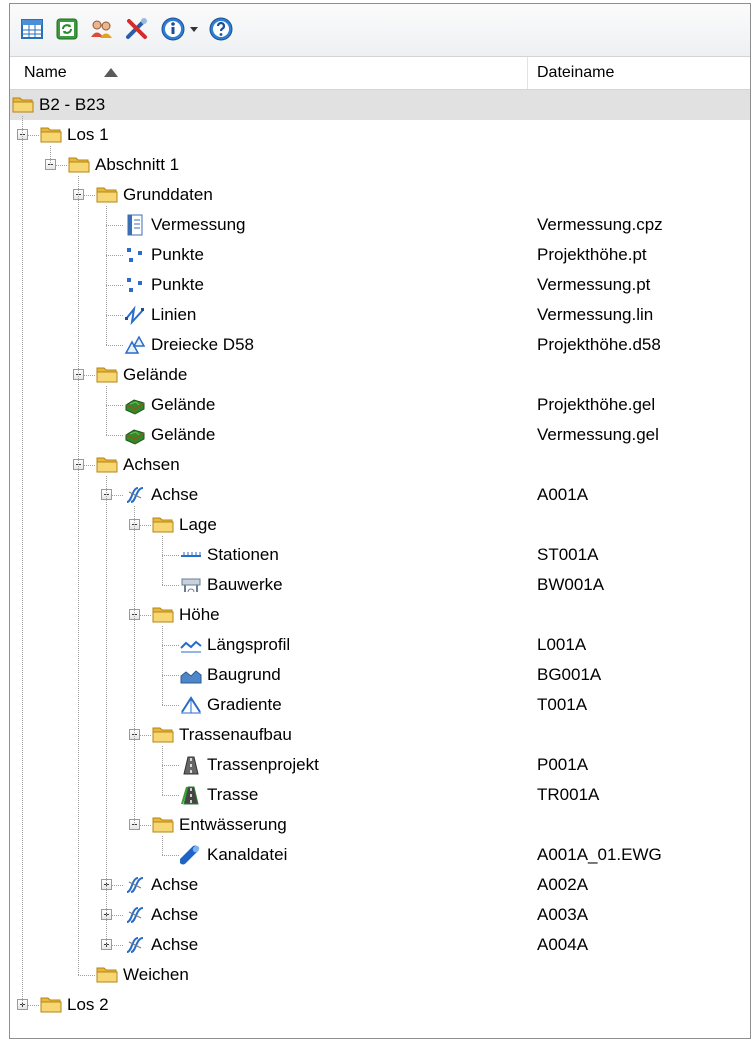  Describe the element at coordinates (380, 855) in the screenshot. I see `tree-row: Kanaldatei A001A_01.EWG` at that location.